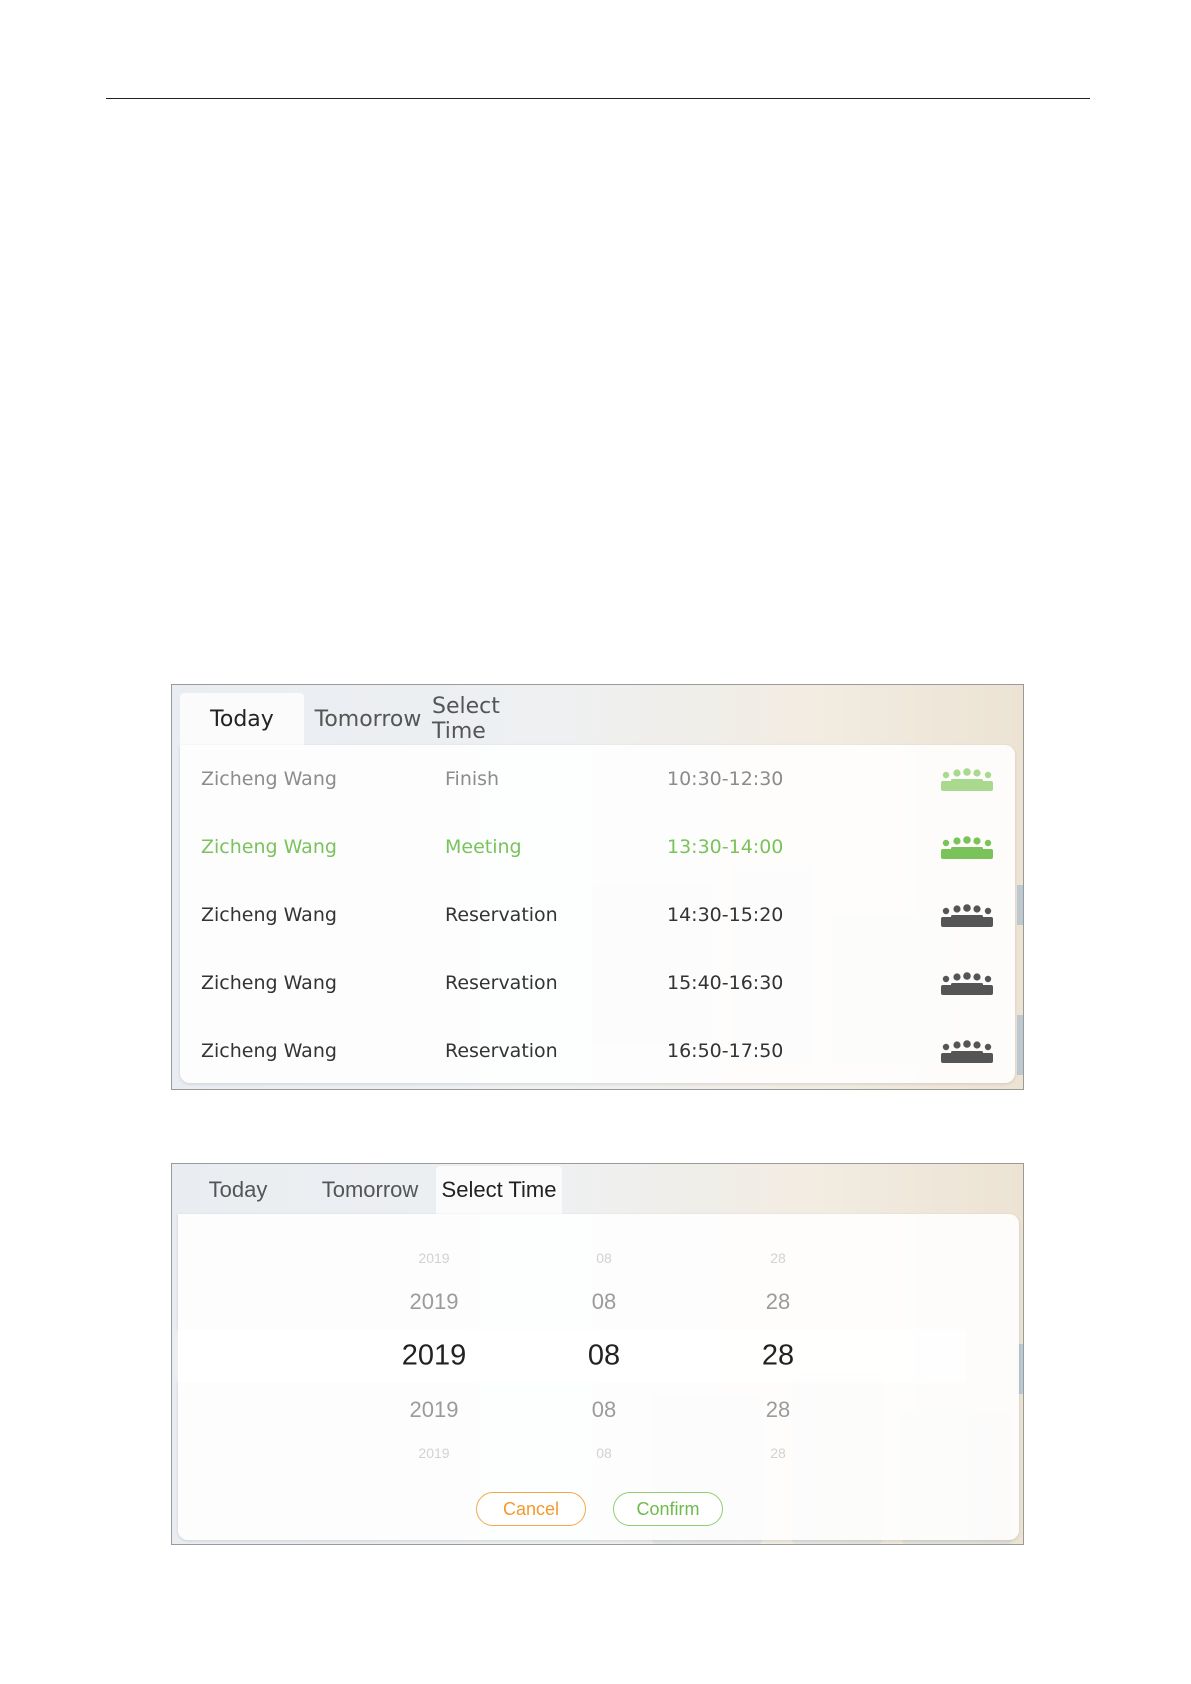 The width and height of the screenshot is (1191, 1684). What do you see at coordinates (472, 779) in the screenshot?
I see `meeting-status: Finish` at bounding box center [472, 779].